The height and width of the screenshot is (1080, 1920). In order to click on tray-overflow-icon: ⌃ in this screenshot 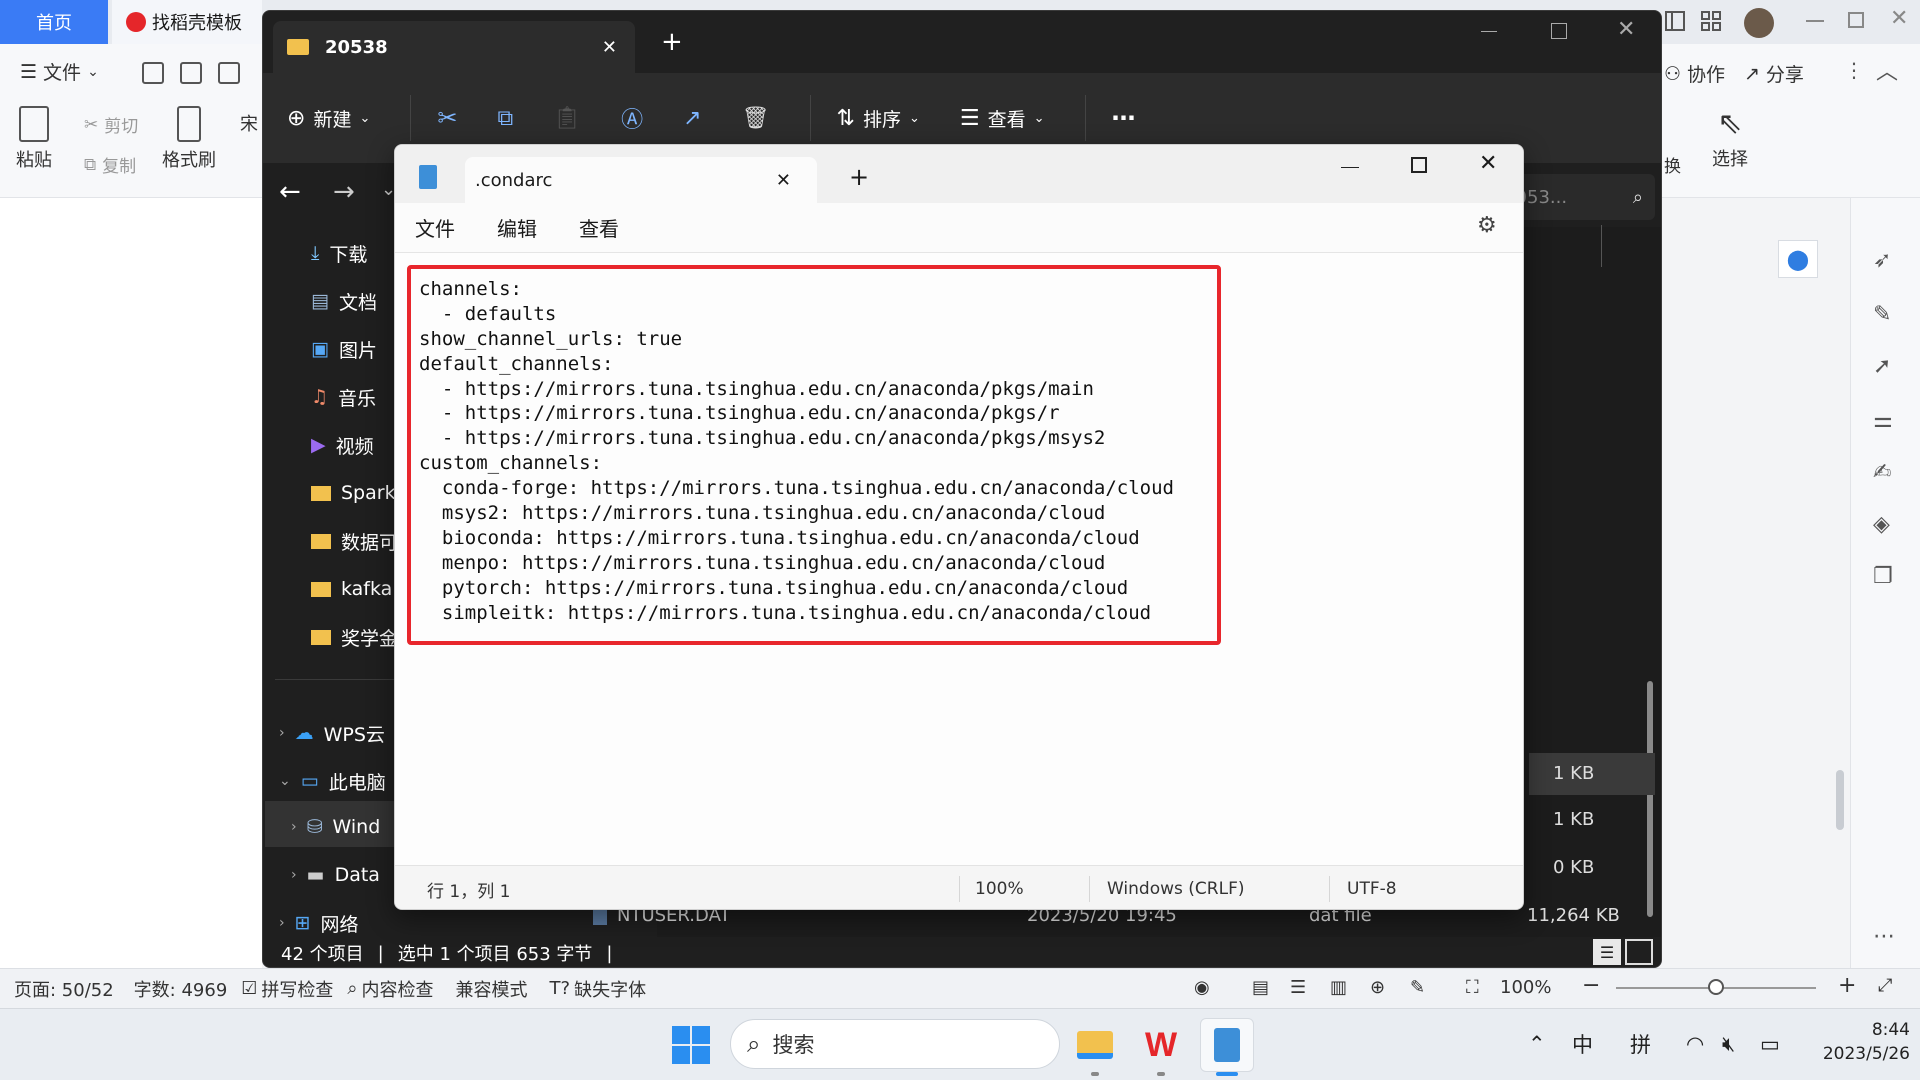, I will do `click(1537, 1044)`.